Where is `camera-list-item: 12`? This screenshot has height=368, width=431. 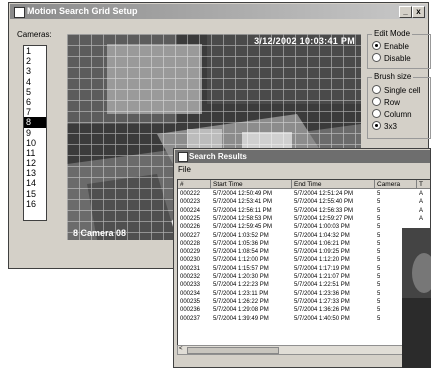 camera-list-item: 12 is located at coordinates (35, 163).